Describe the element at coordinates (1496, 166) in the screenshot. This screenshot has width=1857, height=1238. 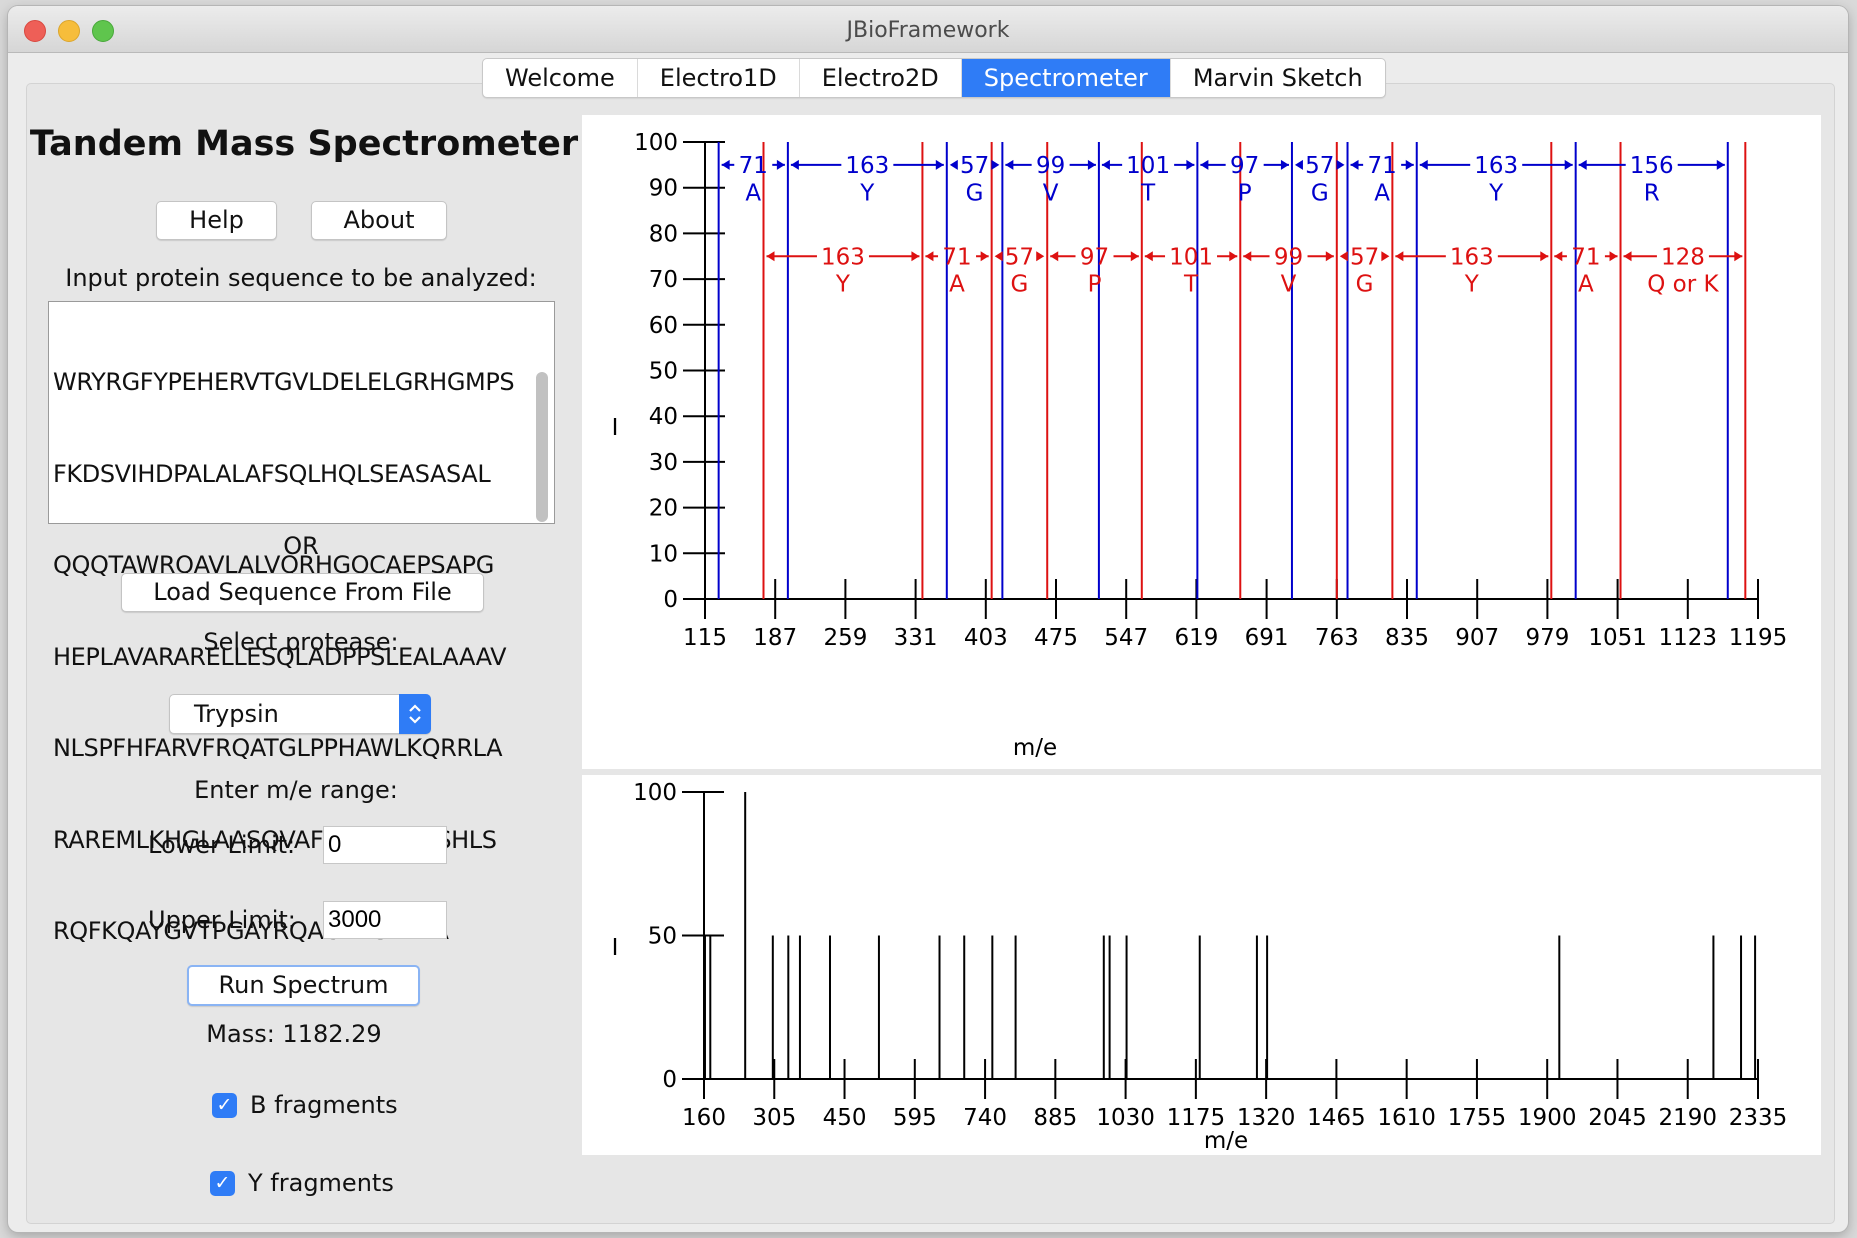
I see `b-ion-mass-label: 163` at that location.